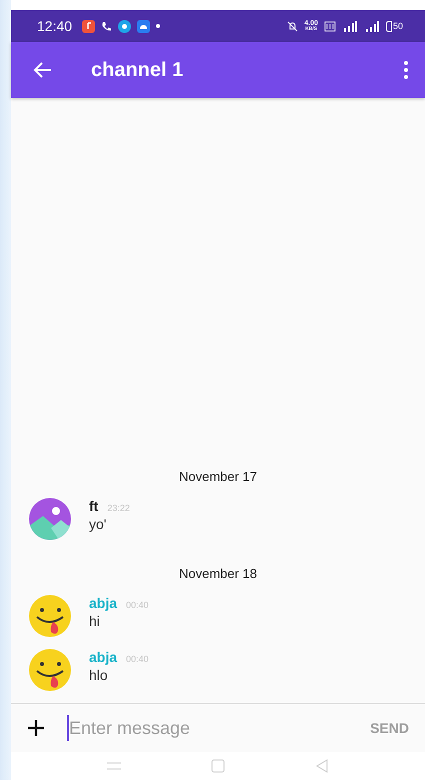  Describe the element at coordinates (397, 26) in the screenshot. I see `battery-level: 50` at that location.